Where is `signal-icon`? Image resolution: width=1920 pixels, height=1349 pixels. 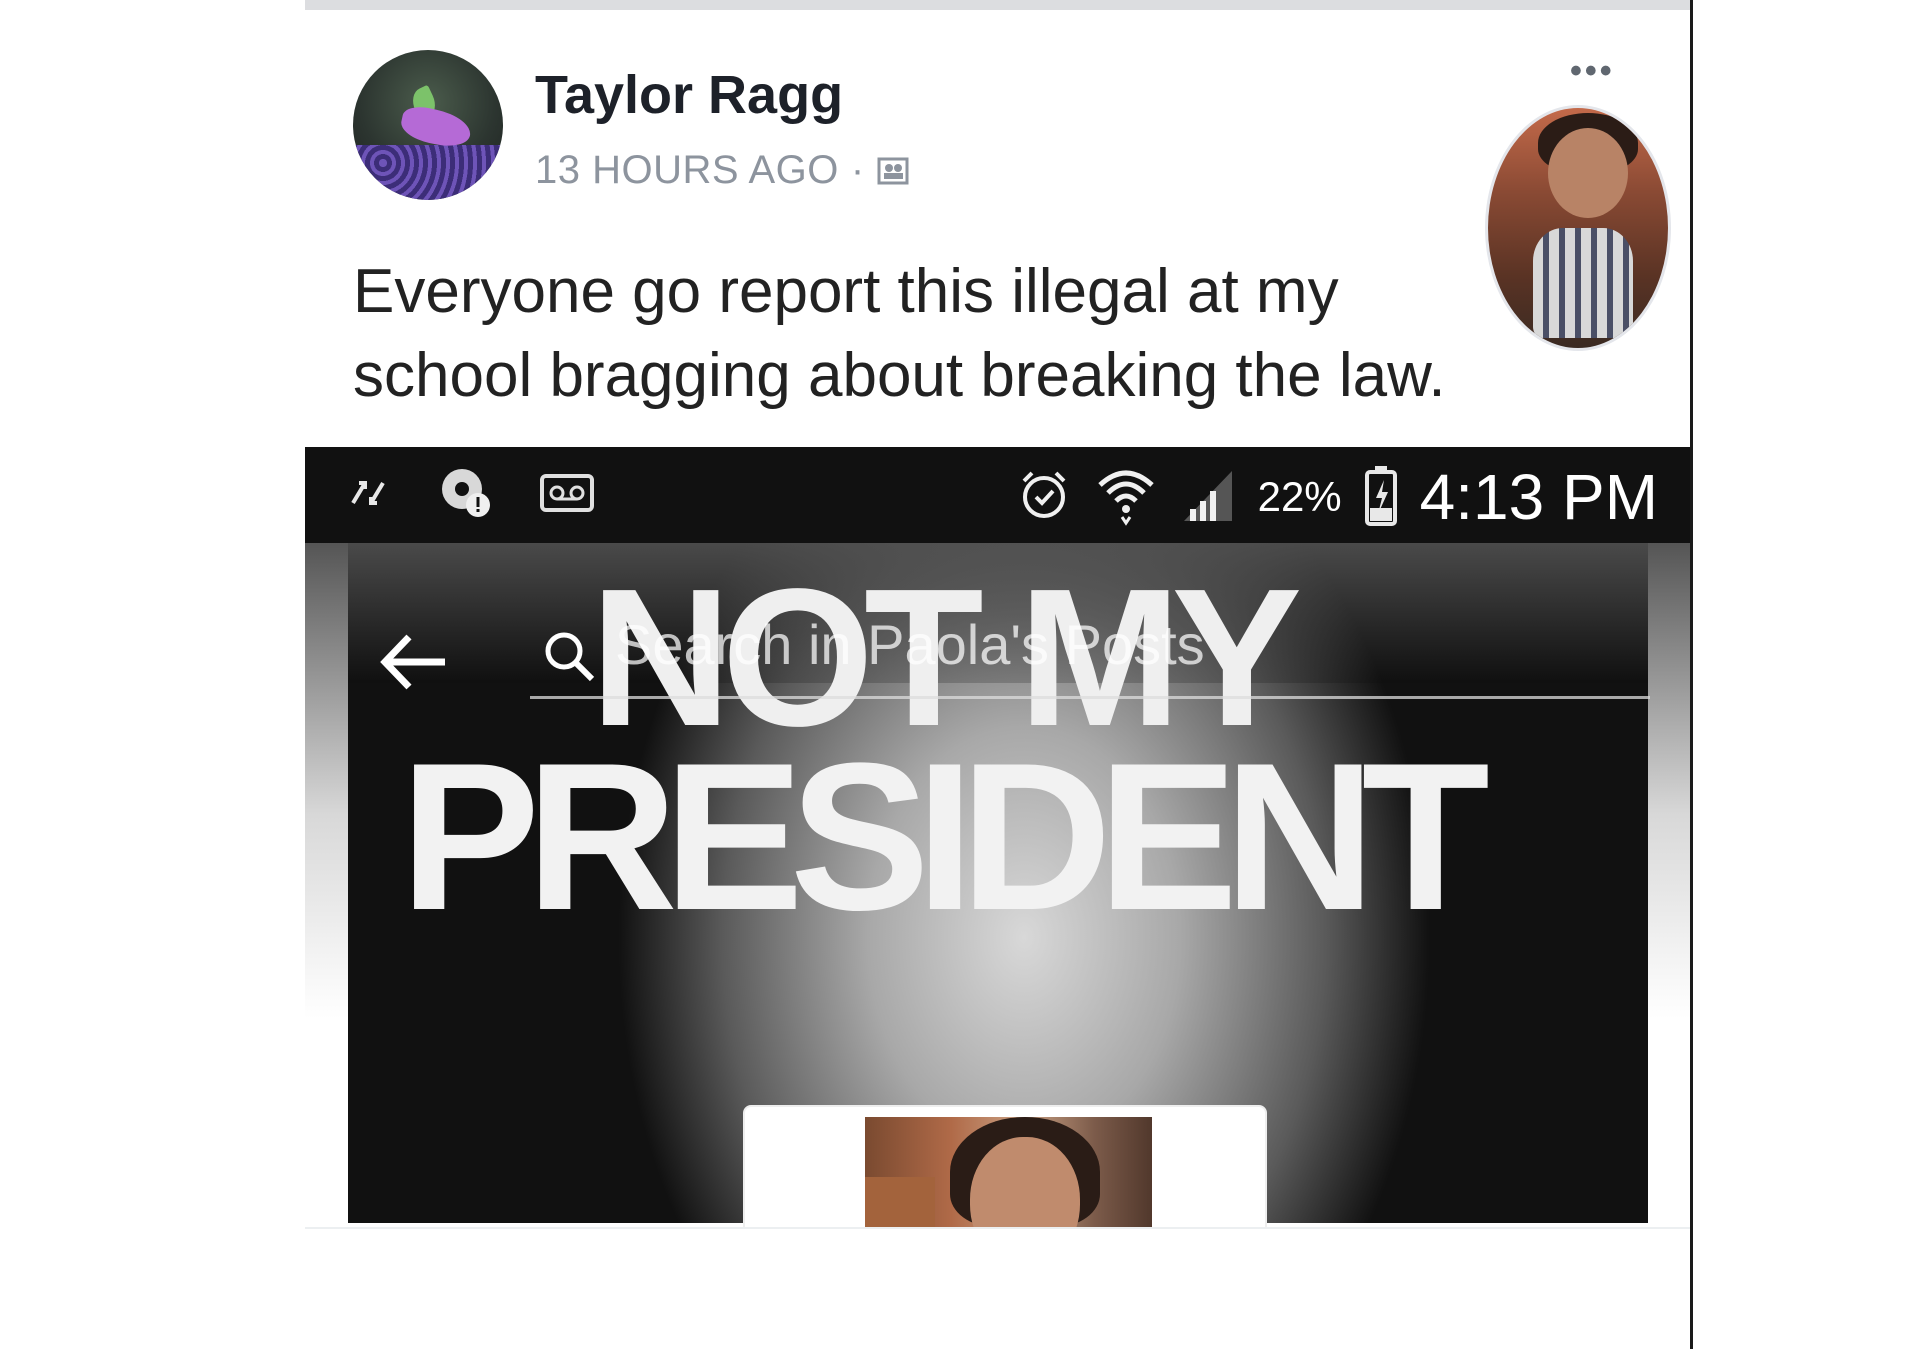
signal-icon is located at coordinates (1208, 497).